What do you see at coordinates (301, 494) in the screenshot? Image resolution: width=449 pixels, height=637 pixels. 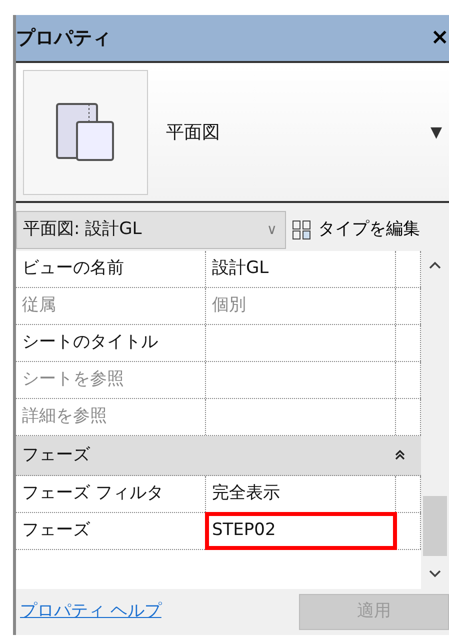 I see `property-value: 完全表示` at bounding box center [301, 494].